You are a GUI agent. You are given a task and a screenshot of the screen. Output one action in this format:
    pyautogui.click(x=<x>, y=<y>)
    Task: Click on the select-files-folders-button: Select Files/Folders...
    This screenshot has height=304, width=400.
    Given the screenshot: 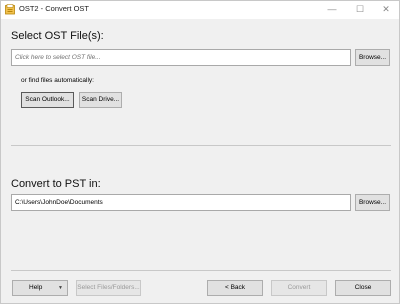 What is the action you would take?
    pyautogui.click(x=108, y=288)
    